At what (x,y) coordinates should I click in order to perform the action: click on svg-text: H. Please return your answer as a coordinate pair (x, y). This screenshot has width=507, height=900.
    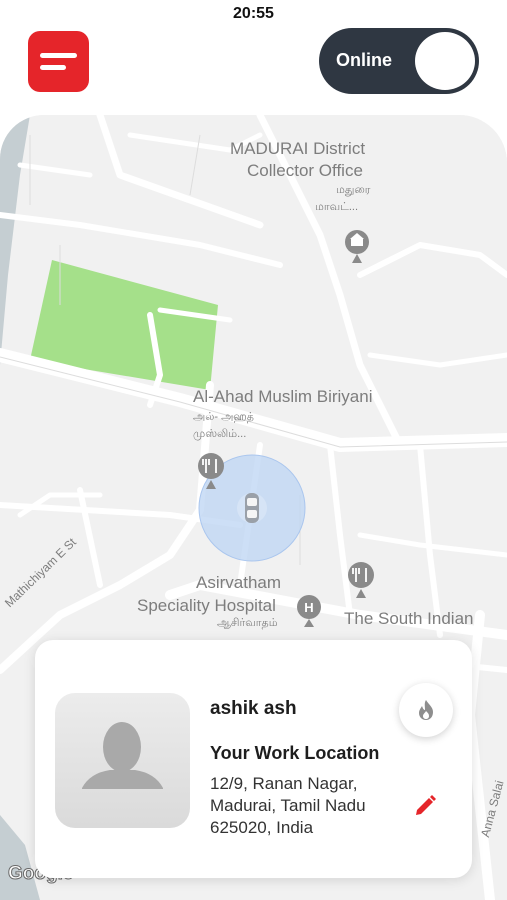
    Looking at the image, I should click on (308, 607).